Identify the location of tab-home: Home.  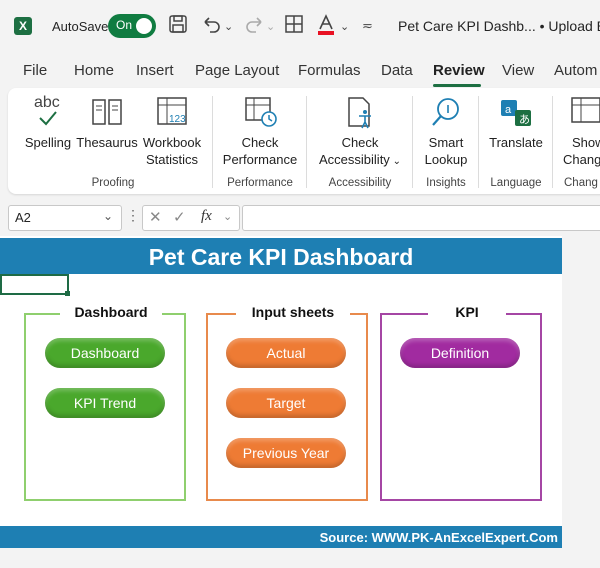
(94, 70).